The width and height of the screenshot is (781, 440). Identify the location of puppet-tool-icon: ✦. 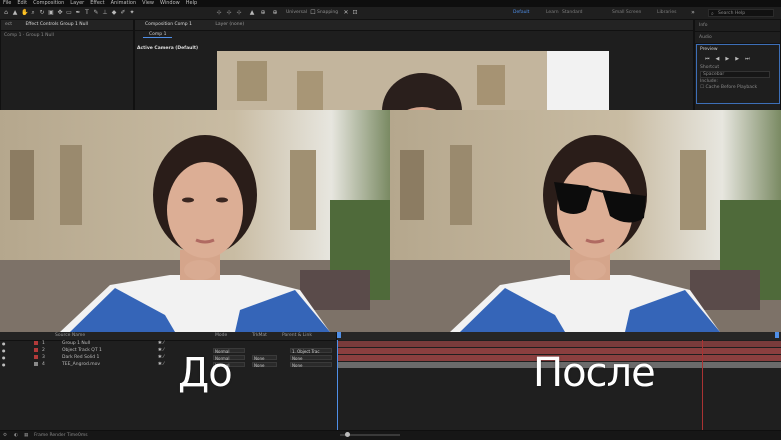
(132, 12).